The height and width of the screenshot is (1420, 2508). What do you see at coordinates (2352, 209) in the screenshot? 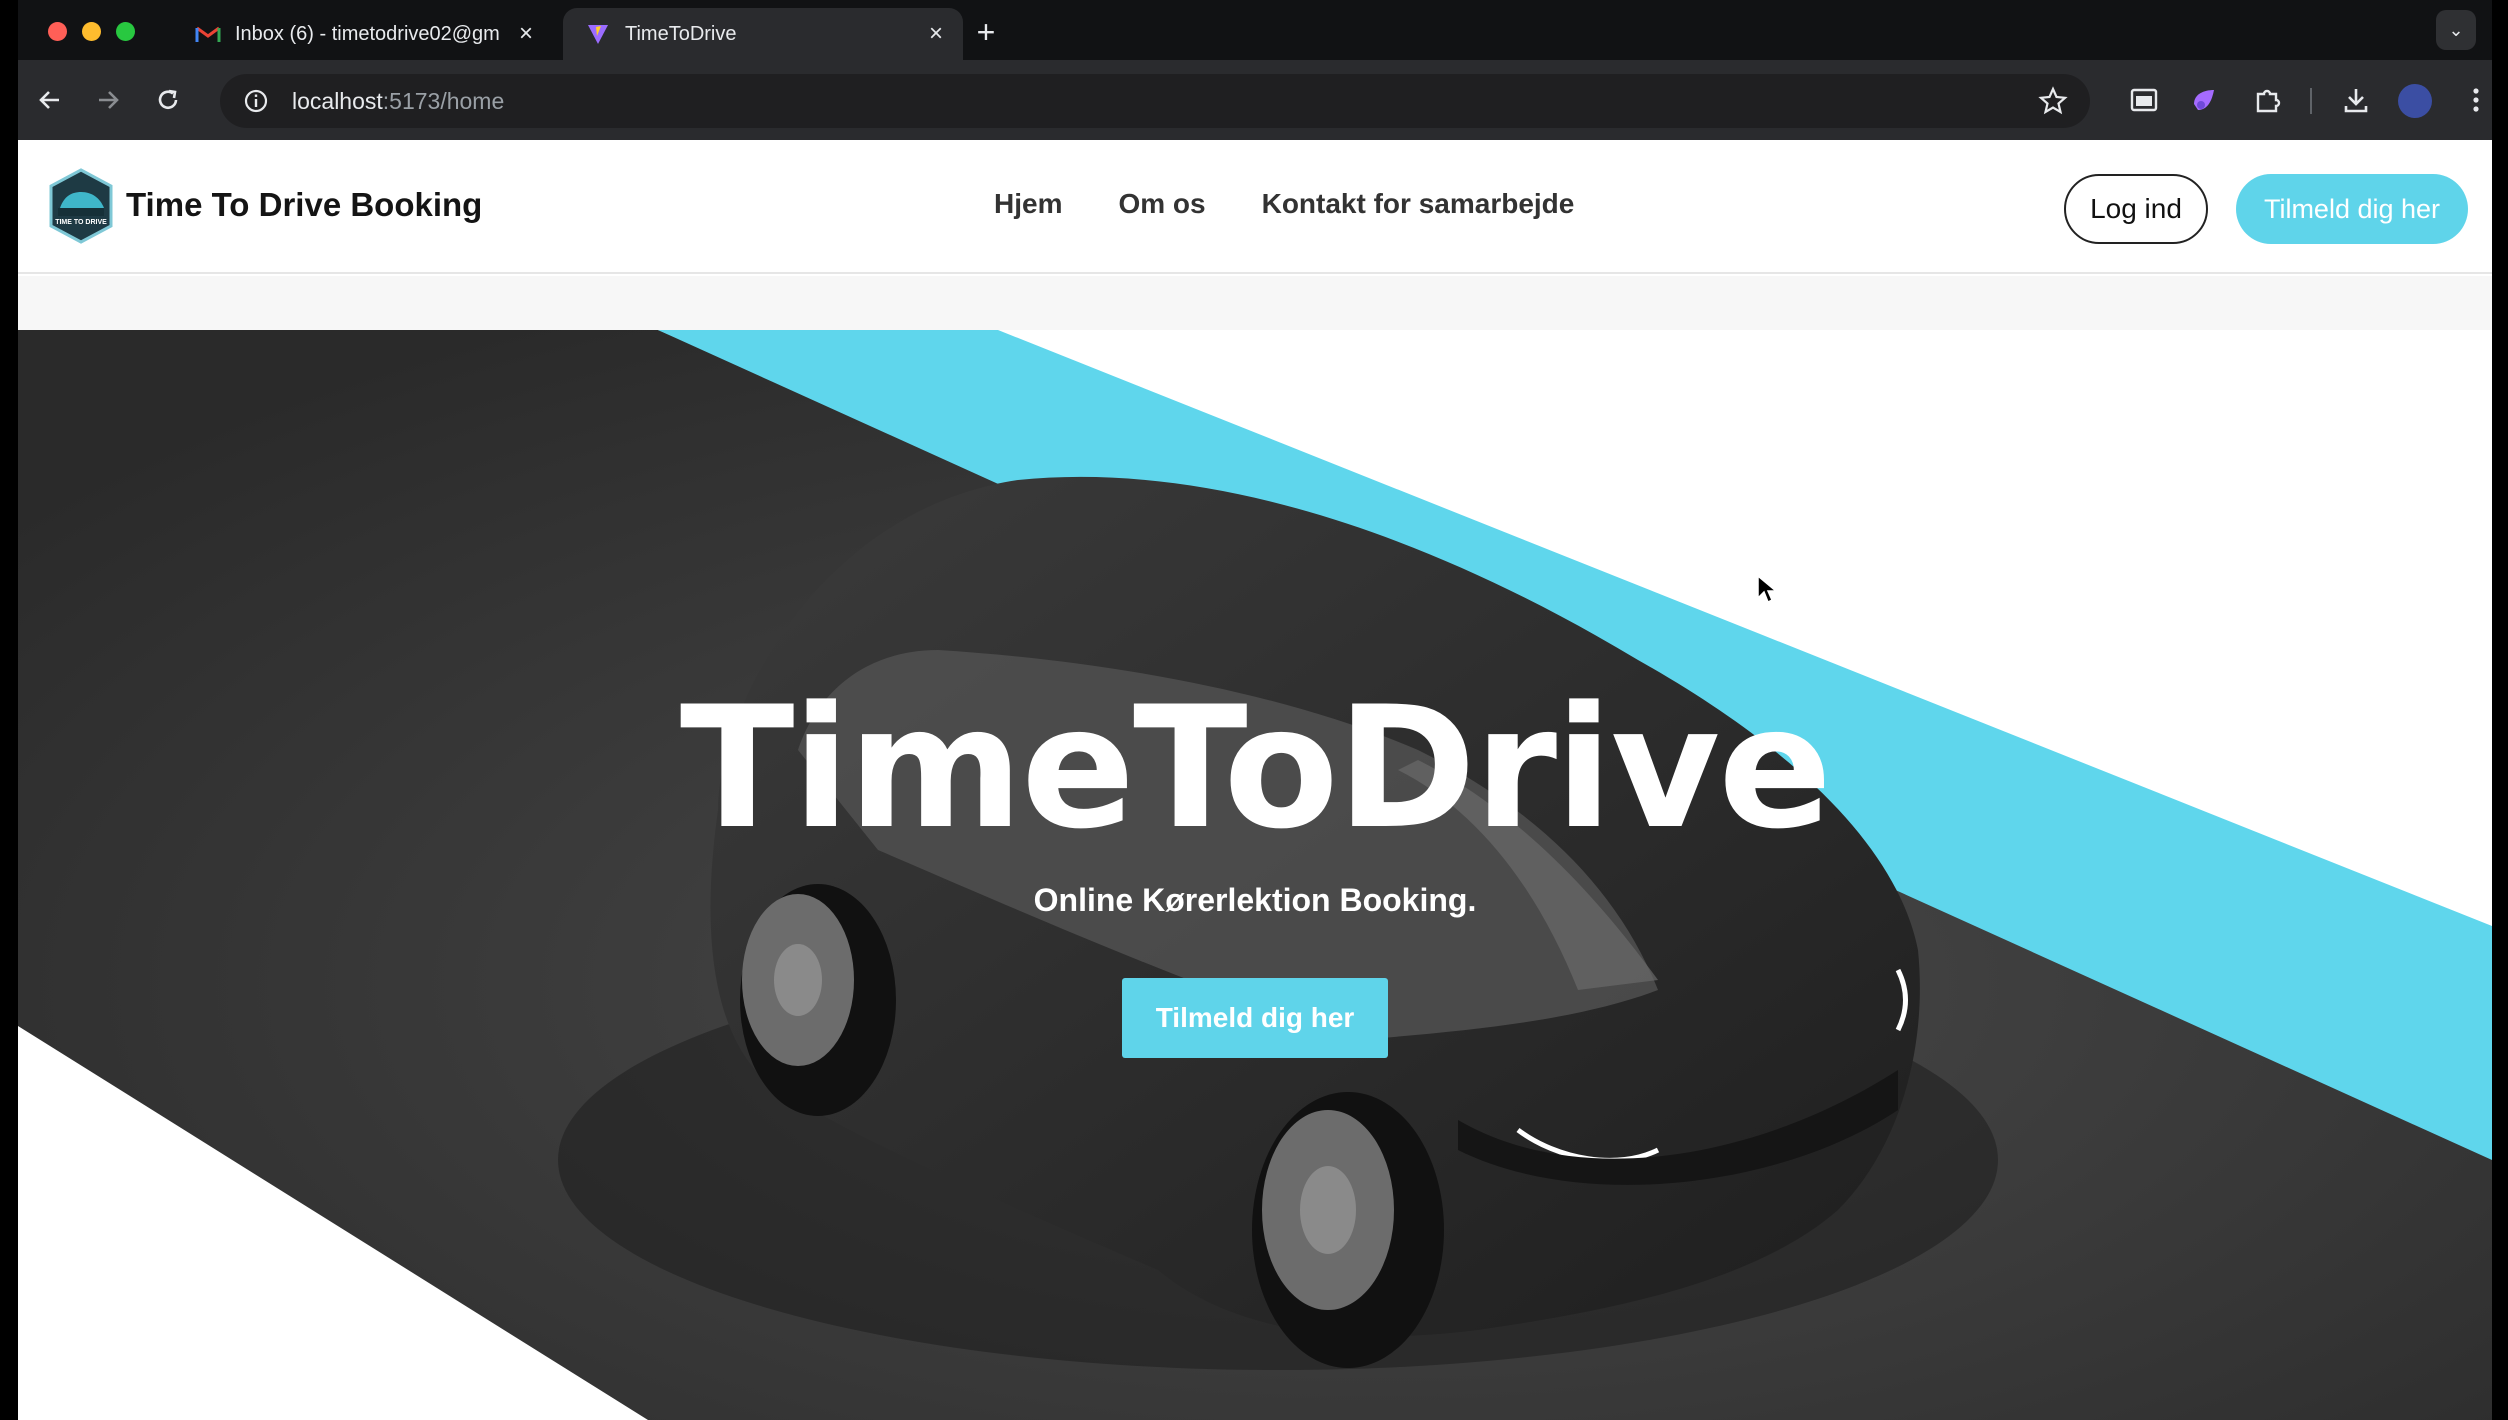
I see `signup-button-header: Tilmeld dig her` at bounding box center [2352, 209].